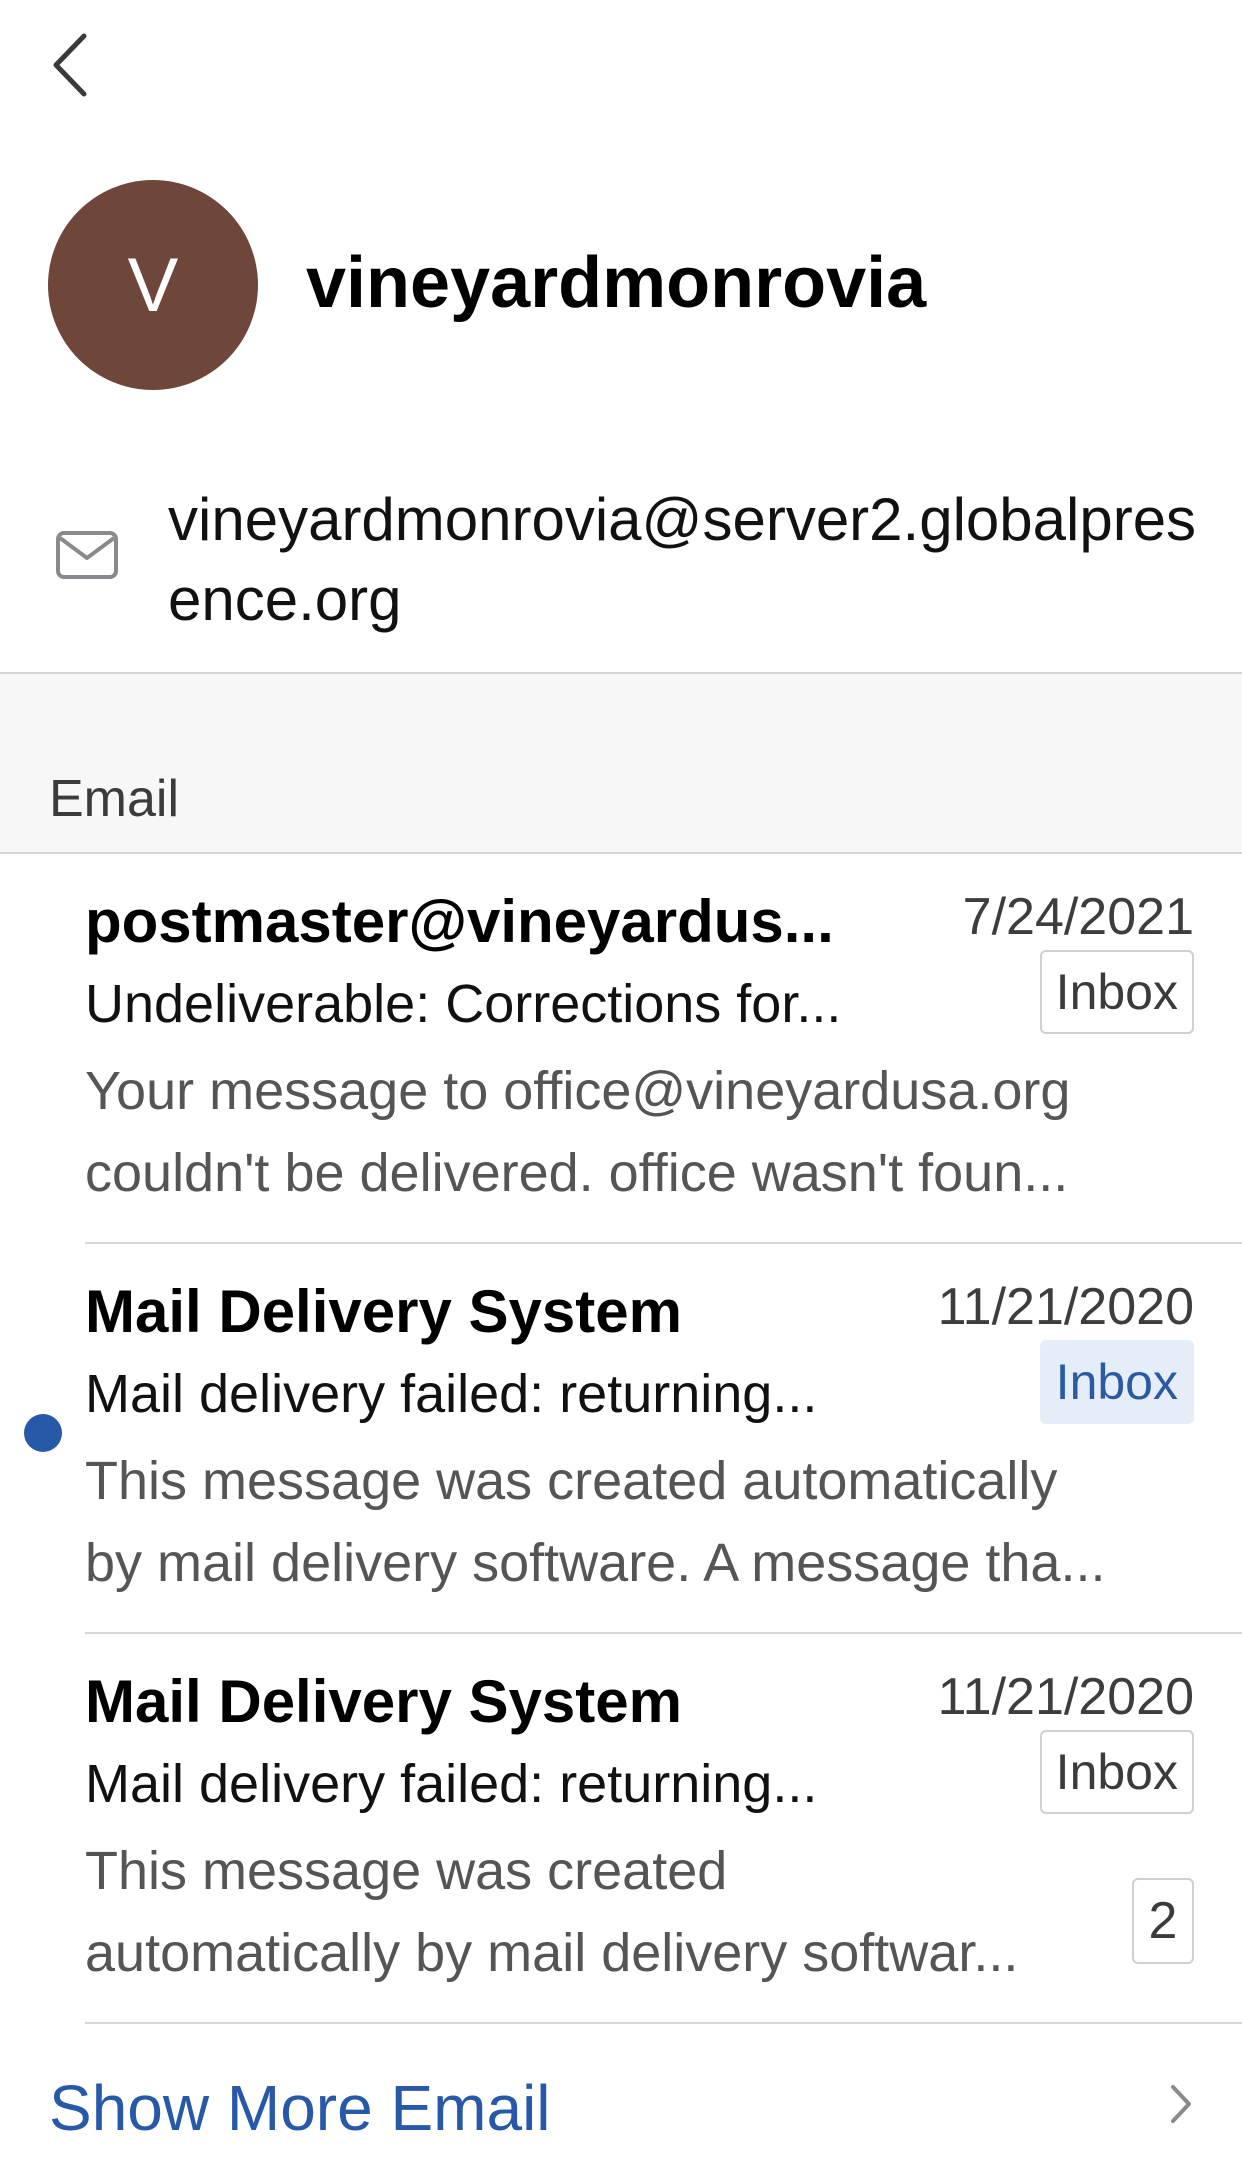 This screenshot has width=1242, height=2182. I want to click on message-preview-line: This message was created automatically, so click(571, 1481).